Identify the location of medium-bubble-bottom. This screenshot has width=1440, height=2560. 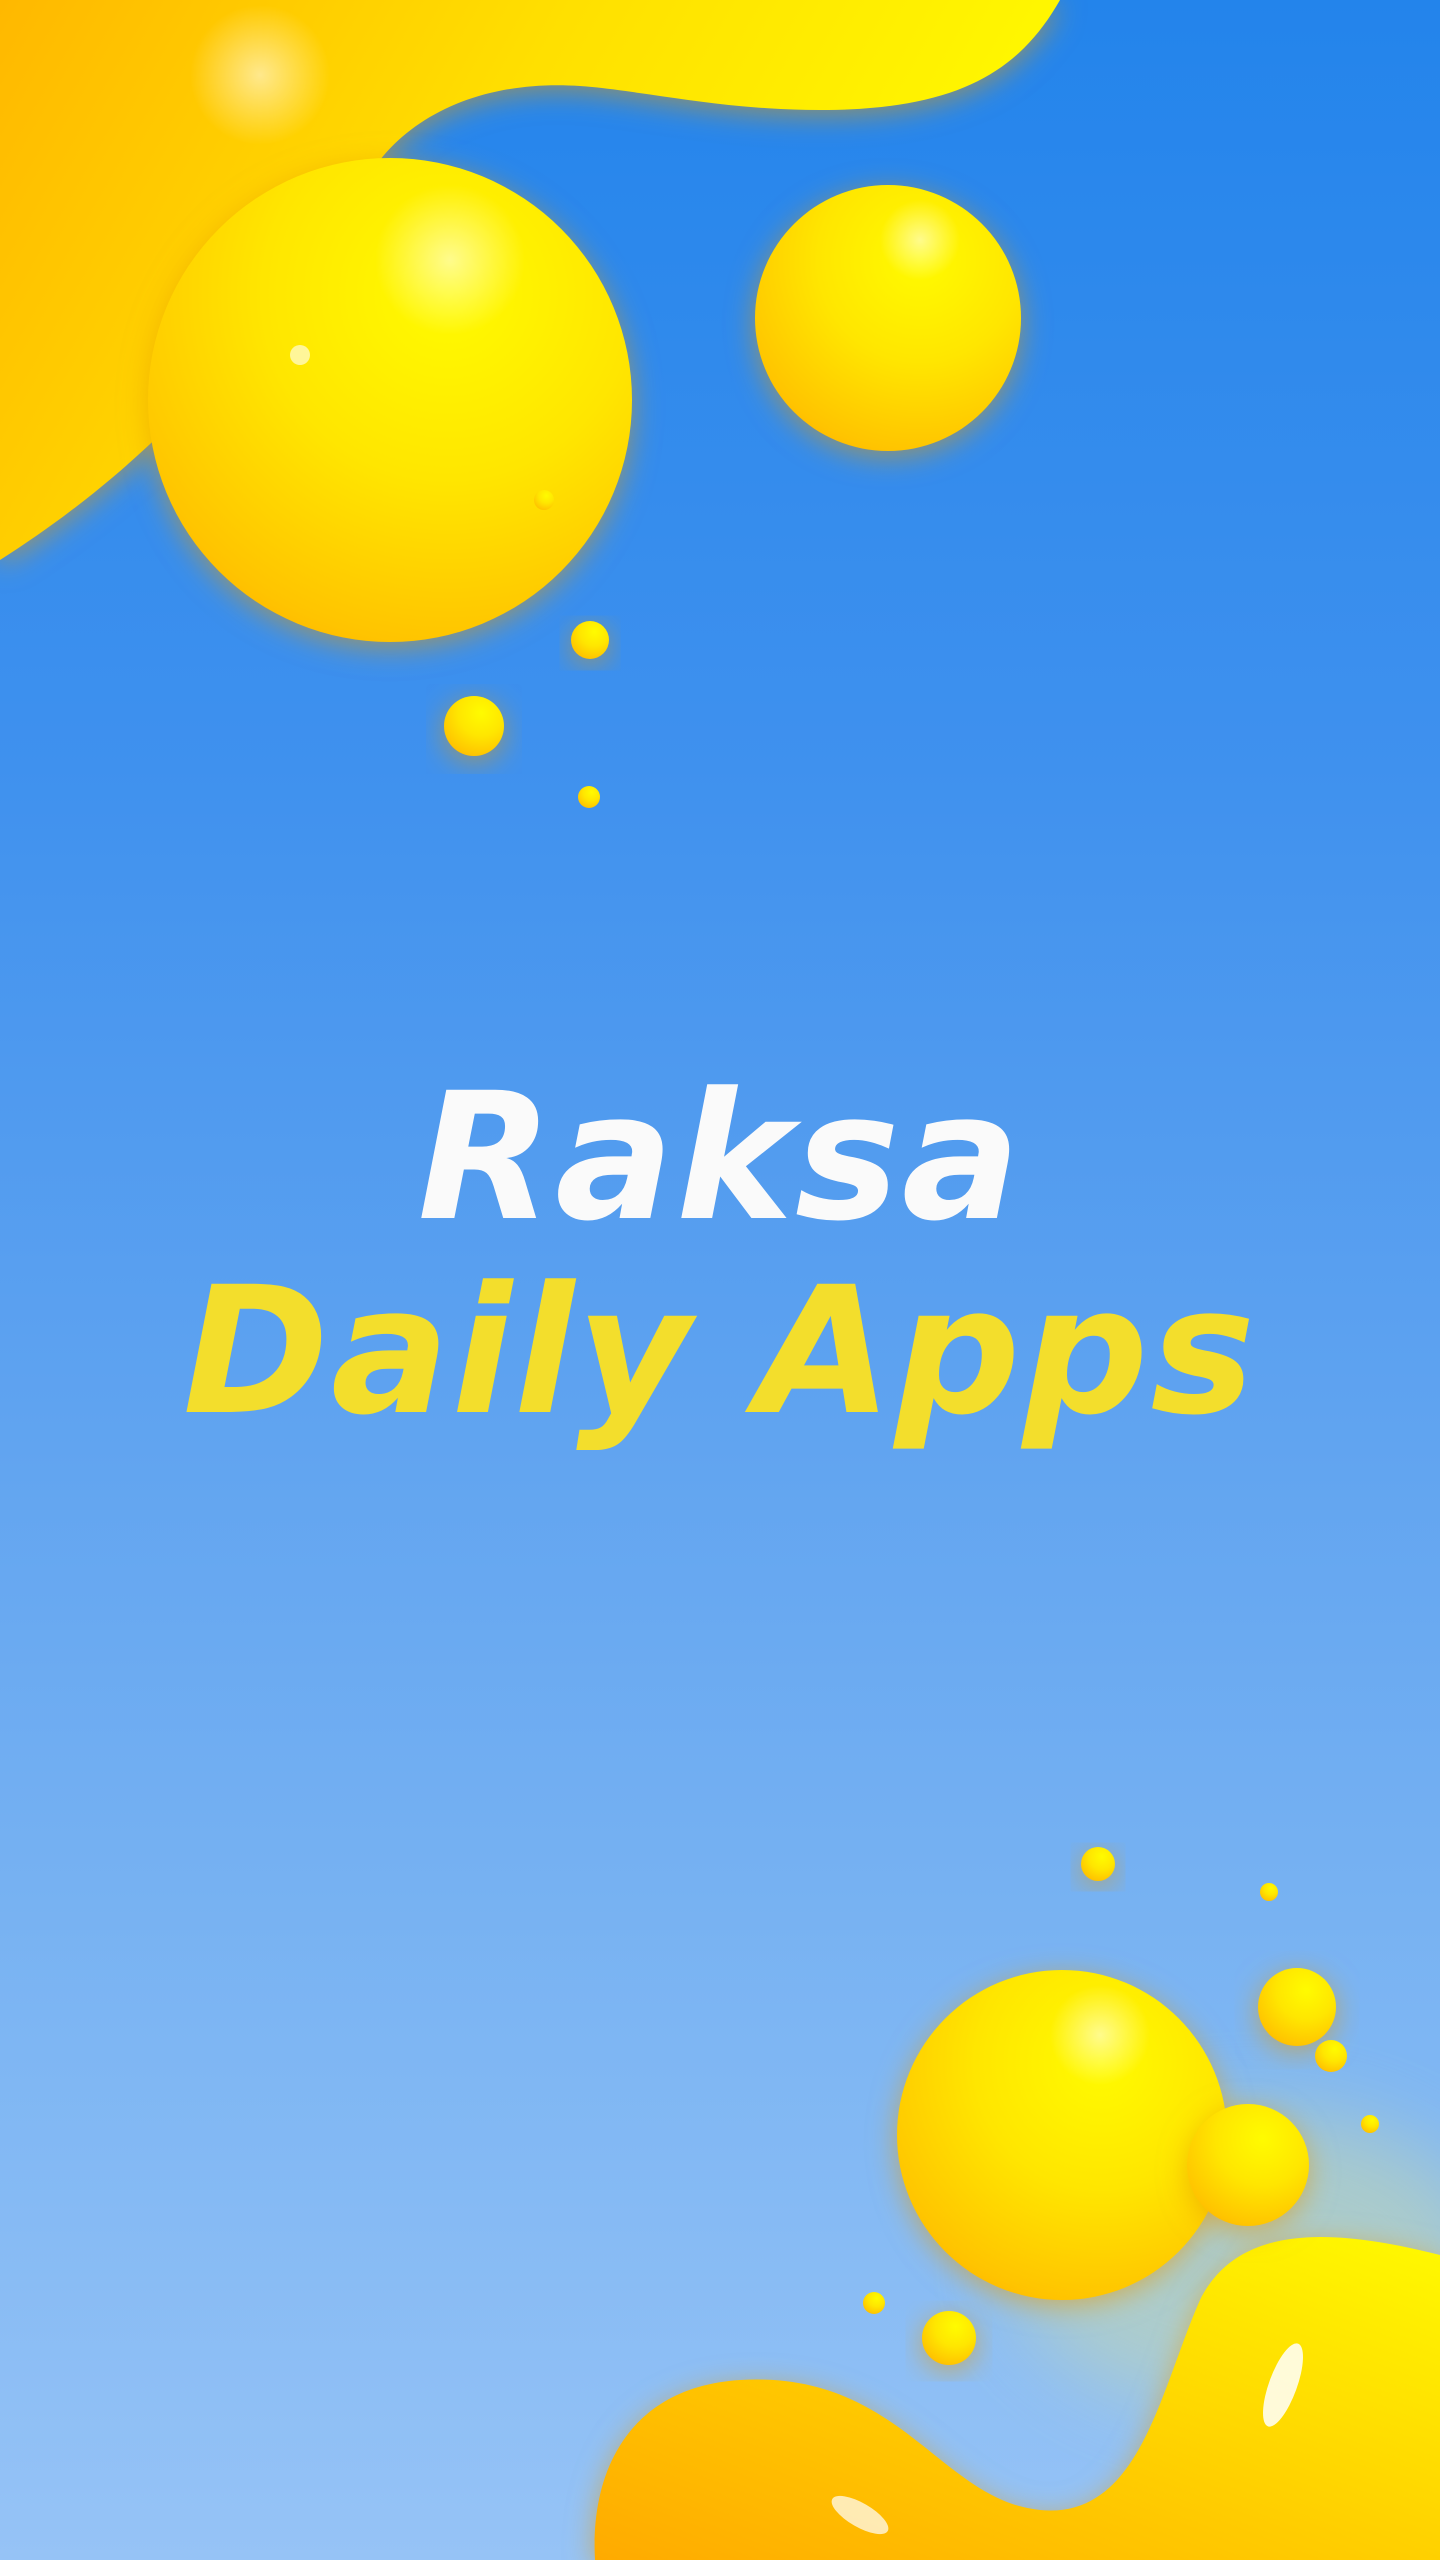
(1248, 2165).